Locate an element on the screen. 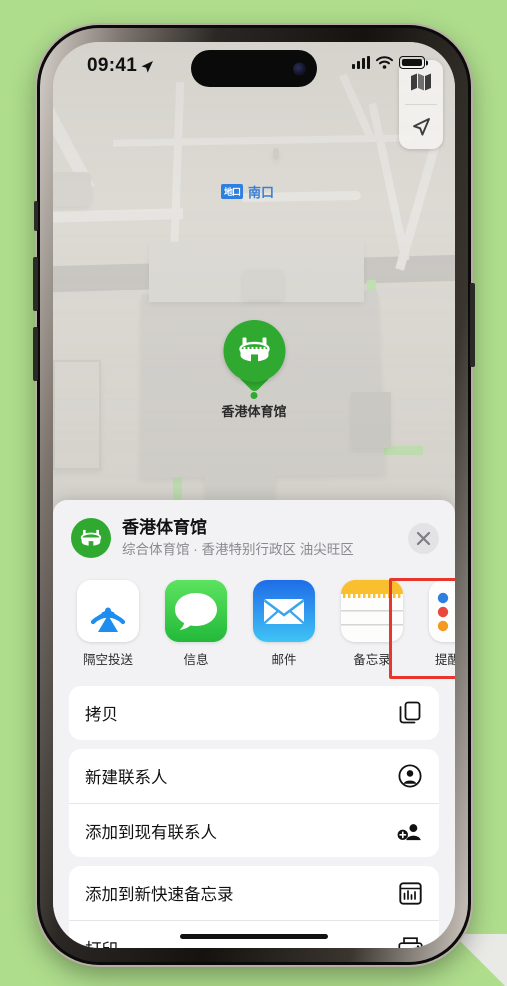  share-app-label: 备忘录 is located at coordinates (372, 660).